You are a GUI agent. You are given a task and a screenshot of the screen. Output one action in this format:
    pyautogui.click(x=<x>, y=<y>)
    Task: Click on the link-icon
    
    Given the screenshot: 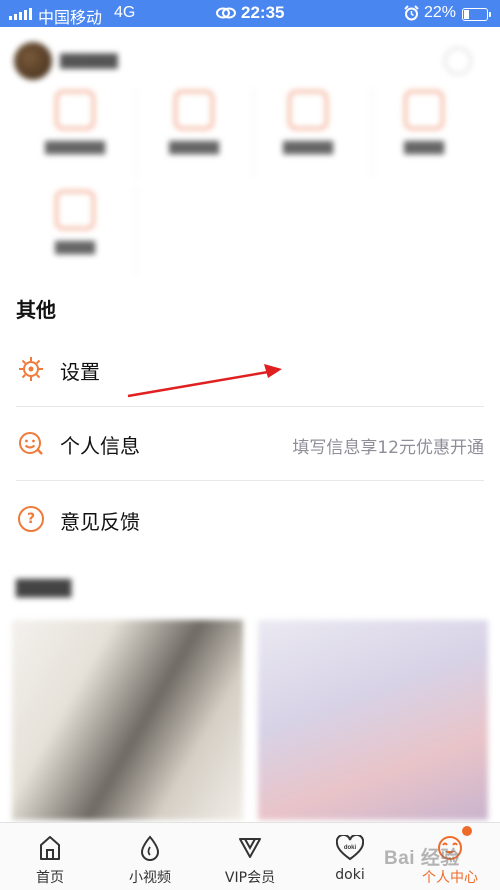 What is the action you would take?
    pyautogui.click(x=226, y=13)
    